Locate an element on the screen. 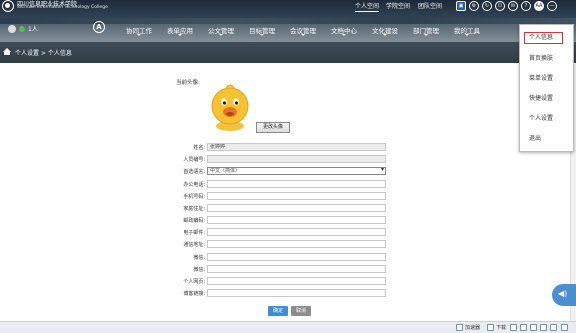 This screenshot has width=576, height=333. field-label-mobile: 手机号码: is located at coordinates (194, 197).